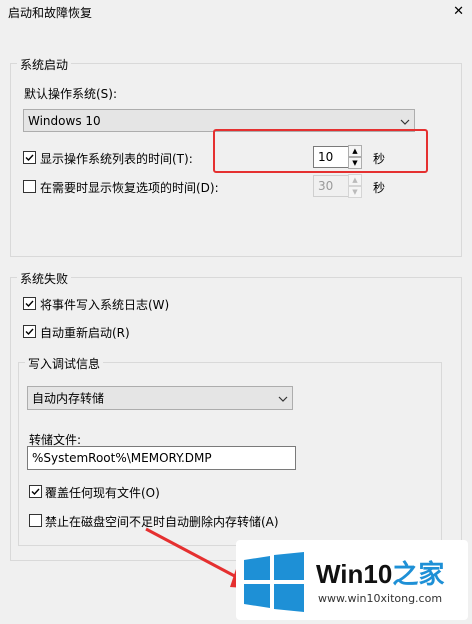  I want to click on watermark: Win10之家 www.win10xitong.com, so click(352, 580).